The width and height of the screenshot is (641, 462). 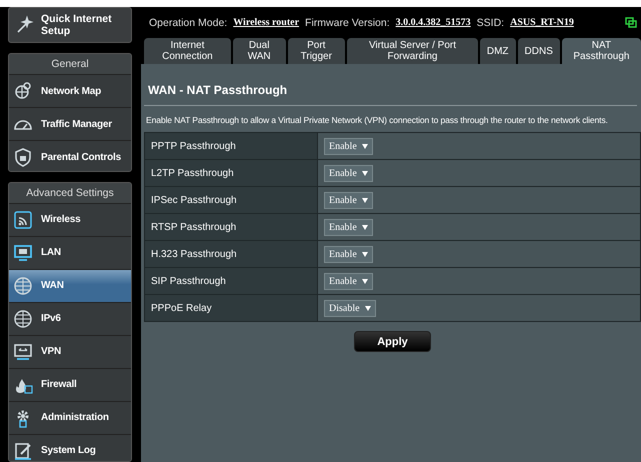 What do you see at coordinates (390, 85) in the screenshot?
I see `page-title: WAN - NAT Passthrough` at bounding box center [390, 85].